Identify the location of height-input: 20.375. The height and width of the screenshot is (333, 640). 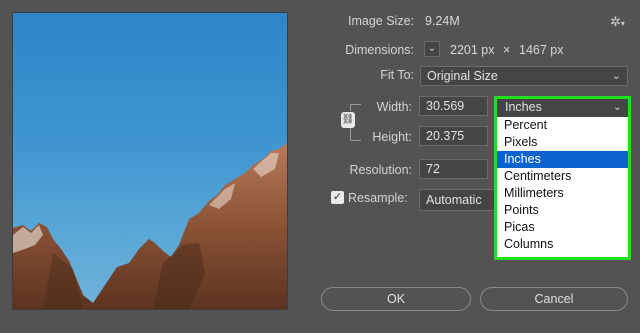
(453, 136).